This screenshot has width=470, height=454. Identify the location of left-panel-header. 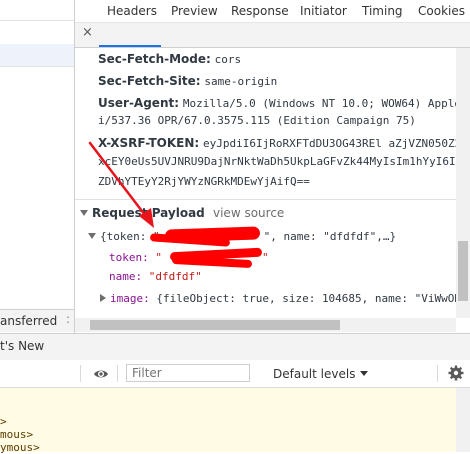
(37, 10).